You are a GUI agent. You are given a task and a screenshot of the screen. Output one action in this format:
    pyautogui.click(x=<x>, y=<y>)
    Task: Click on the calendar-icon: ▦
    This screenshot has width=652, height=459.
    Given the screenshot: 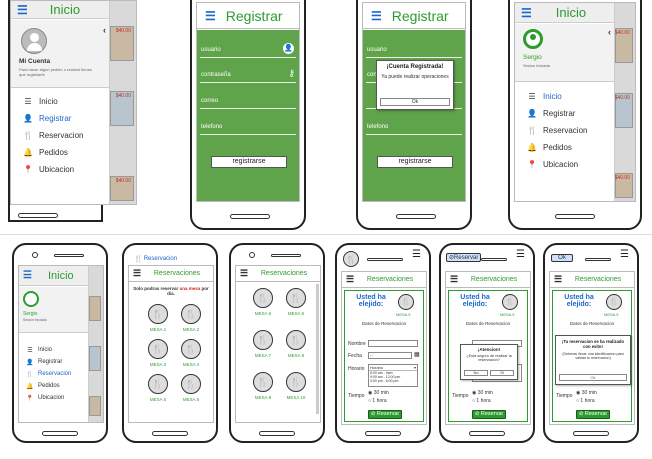 What is the action you would take?
    pyautogui.click(x=417, y=354)
    